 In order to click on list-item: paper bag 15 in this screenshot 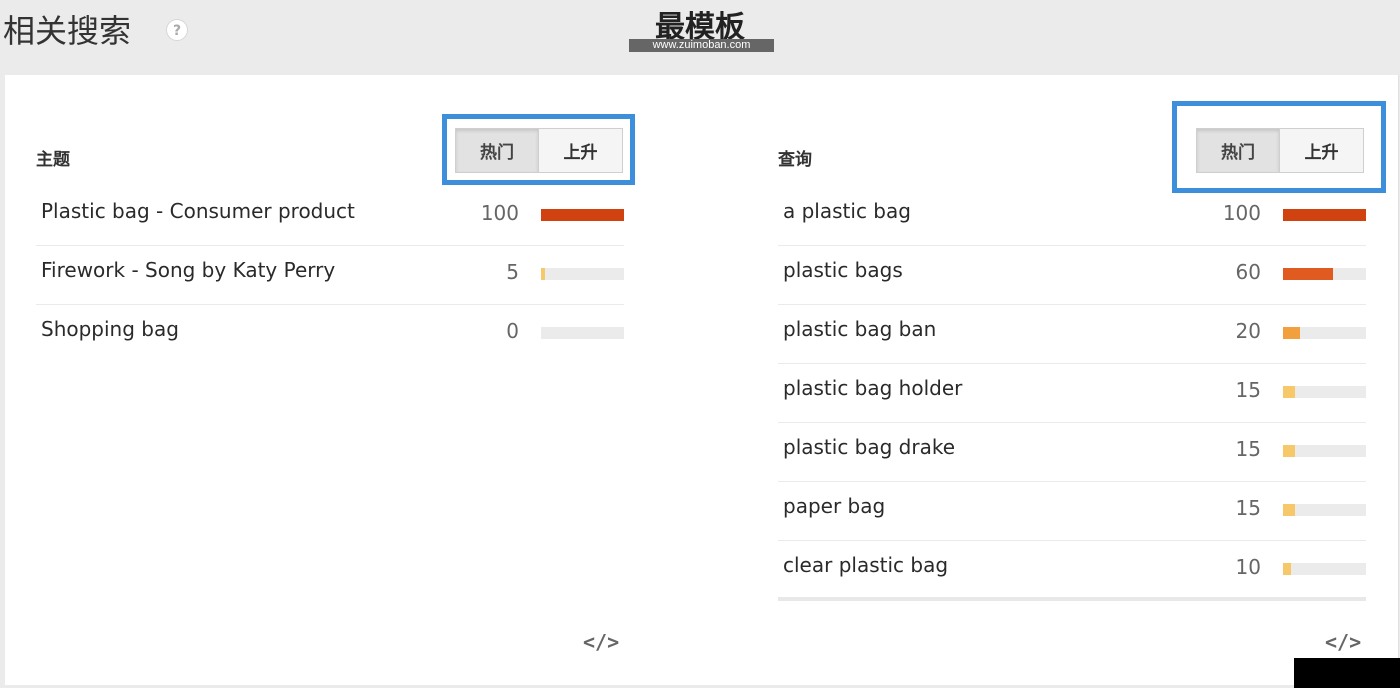, I will do `click(1072, 511)`.